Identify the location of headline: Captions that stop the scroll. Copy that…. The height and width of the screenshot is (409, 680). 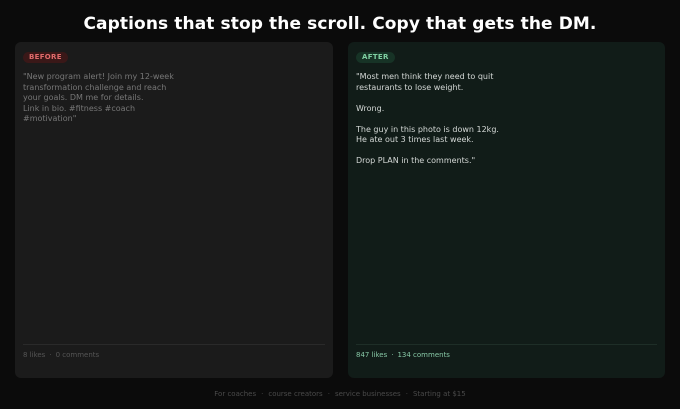
(340, 24).